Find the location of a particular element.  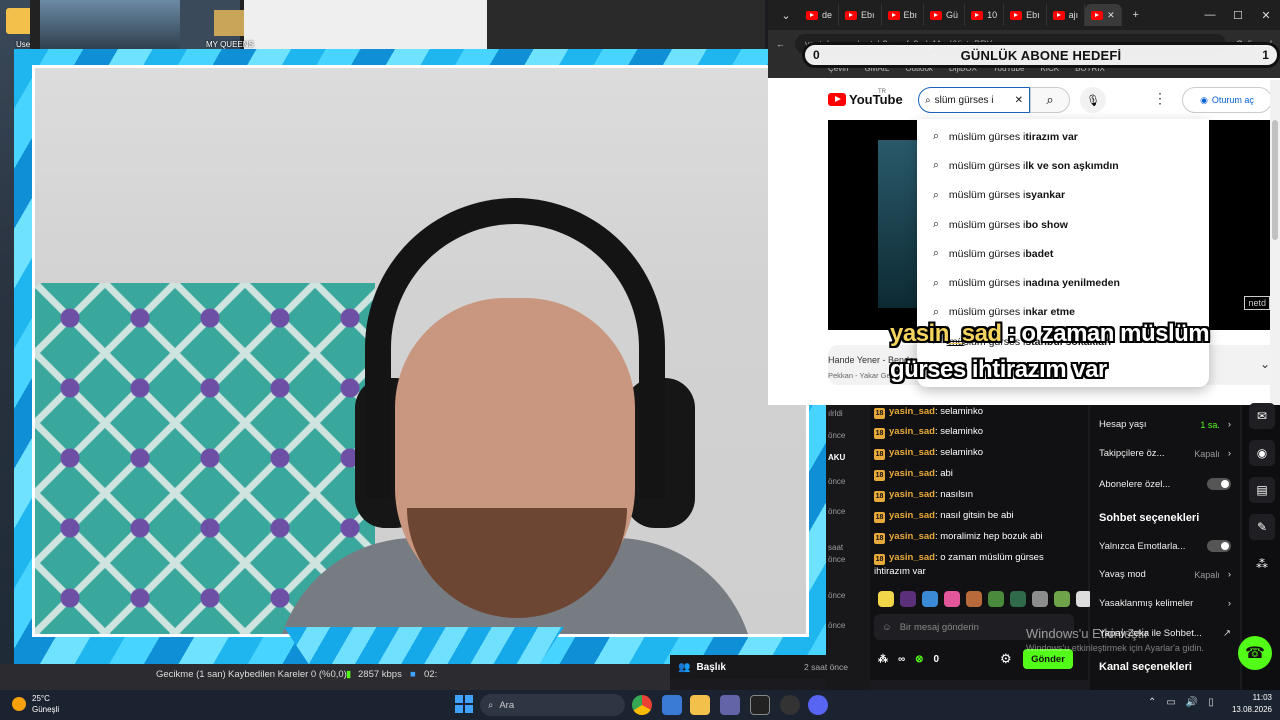

sign-in-button: ◉ Oturum aç is located at coordinates (1227, 100).